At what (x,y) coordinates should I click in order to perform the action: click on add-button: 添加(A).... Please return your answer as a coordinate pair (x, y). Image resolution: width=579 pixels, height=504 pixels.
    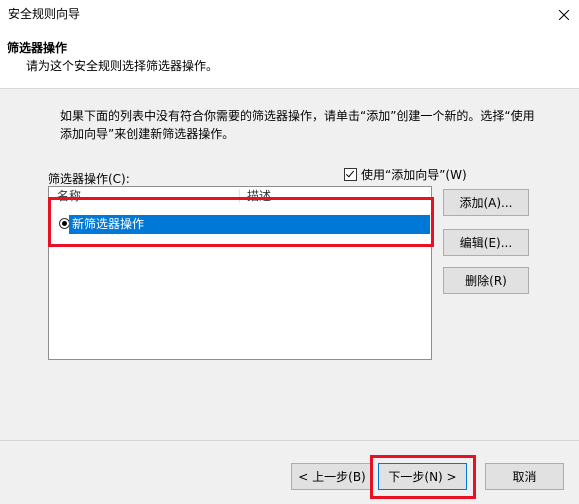
    Looking at the image, I should click on (486, 202).